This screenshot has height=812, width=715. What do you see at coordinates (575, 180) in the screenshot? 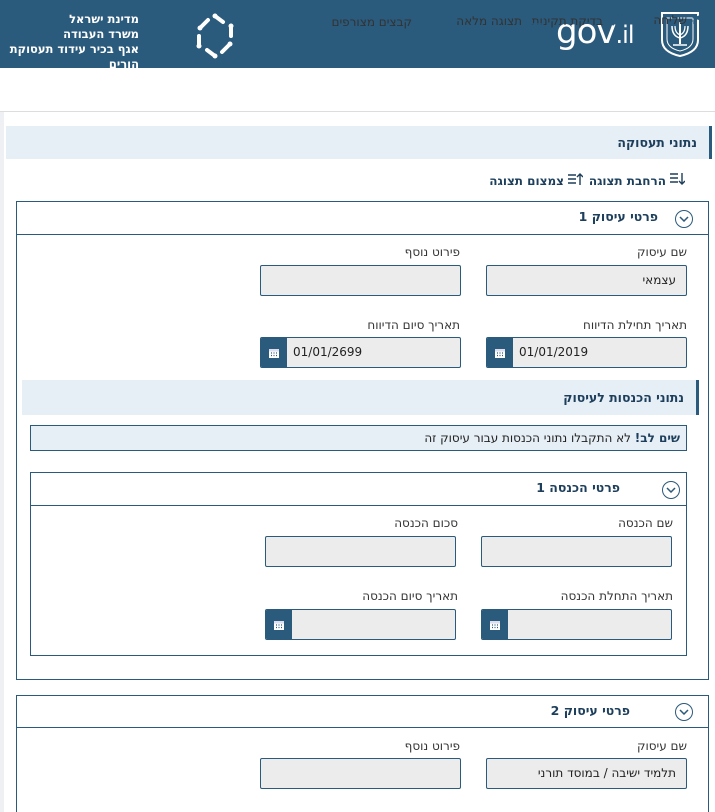
I see `collapse-view-icon` at bounding box center [575, 180].